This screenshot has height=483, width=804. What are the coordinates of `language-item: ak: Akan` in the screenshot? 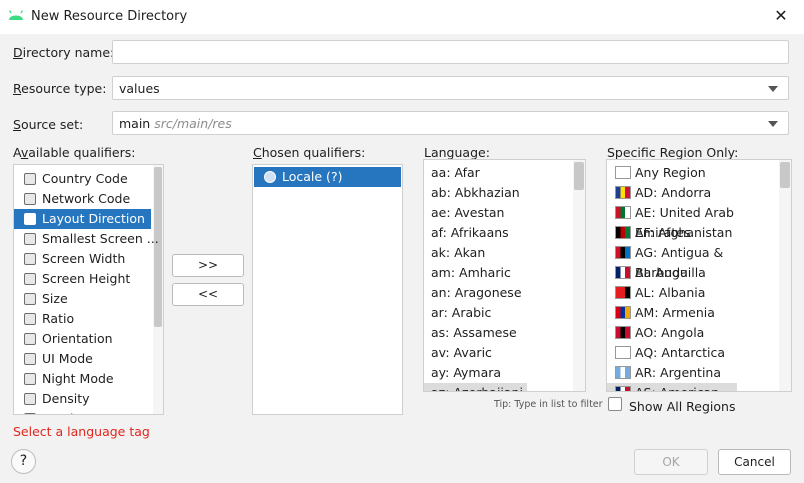 It's located at (458, 253).